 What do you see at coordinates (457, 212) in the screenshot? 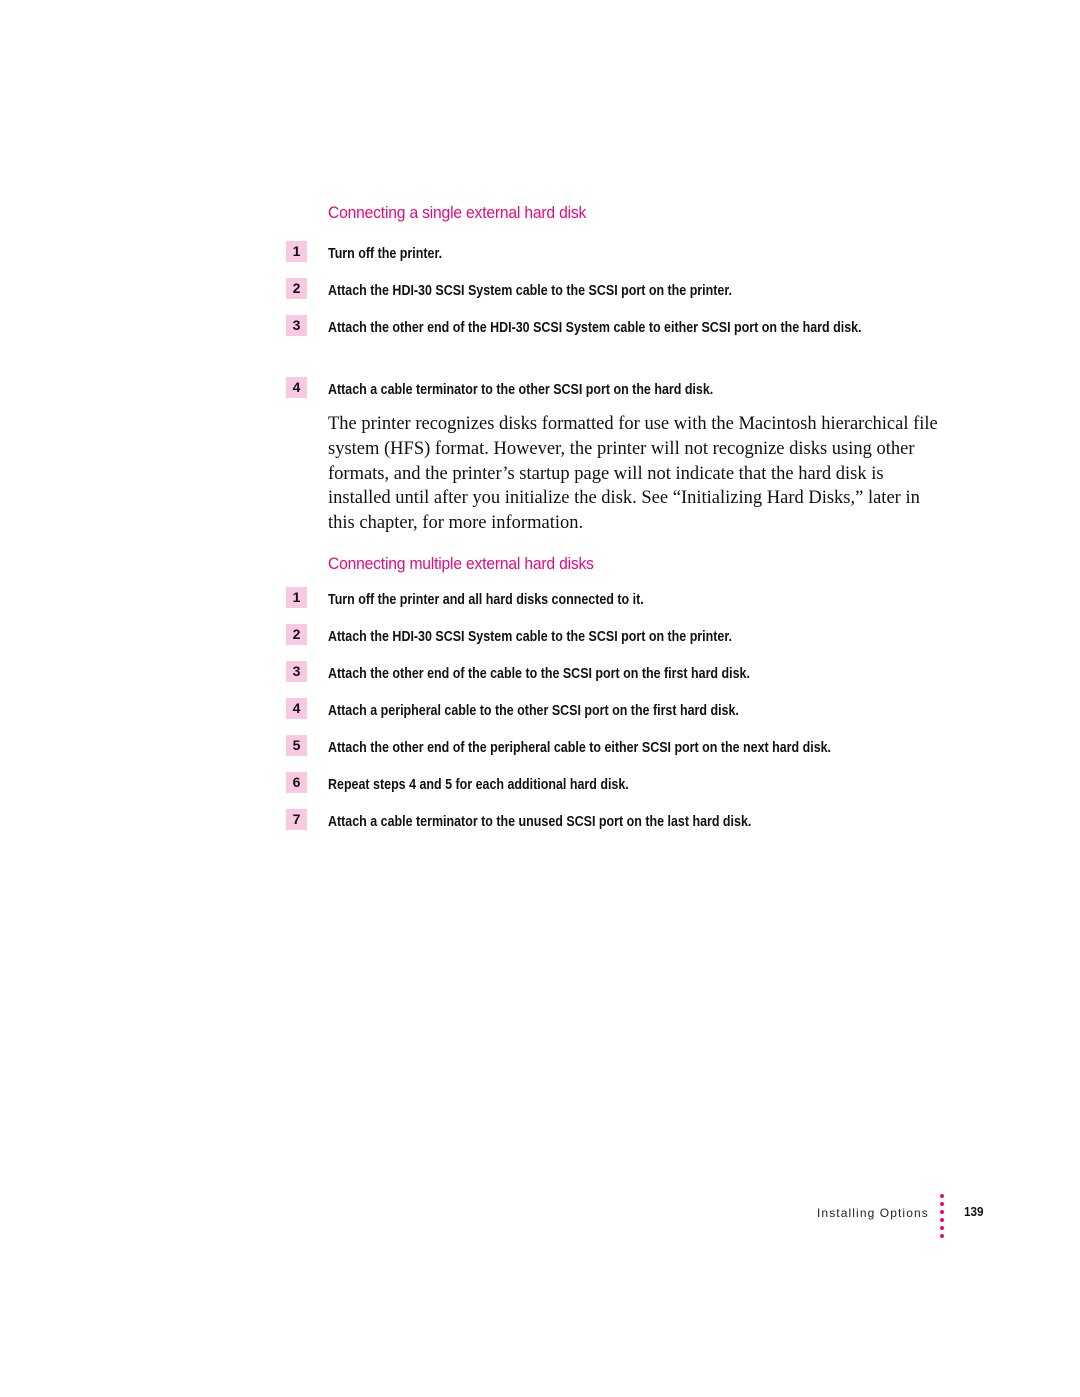
I see `section-heading-single-disk: Connecting a single external hard disk` at bounding box center [457, 212].